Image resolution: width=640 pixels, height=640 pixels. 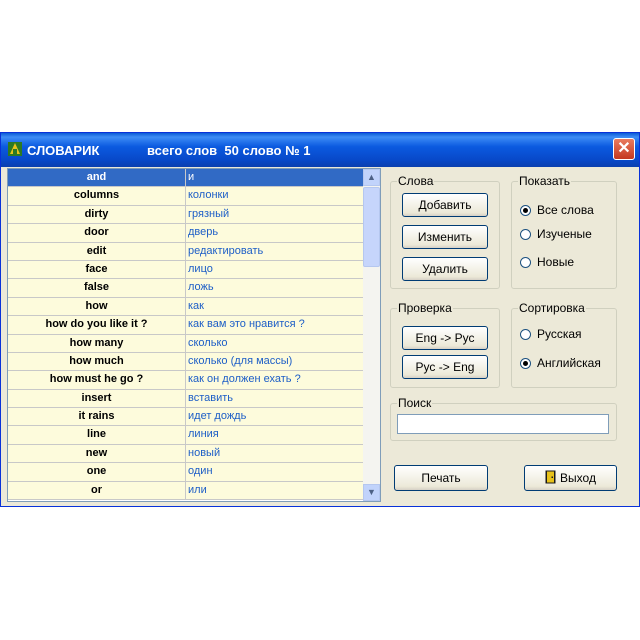 What do you see at coordinates (503, 424) in the screenshot?
I see `search-input` at bounding box center [503, 424].